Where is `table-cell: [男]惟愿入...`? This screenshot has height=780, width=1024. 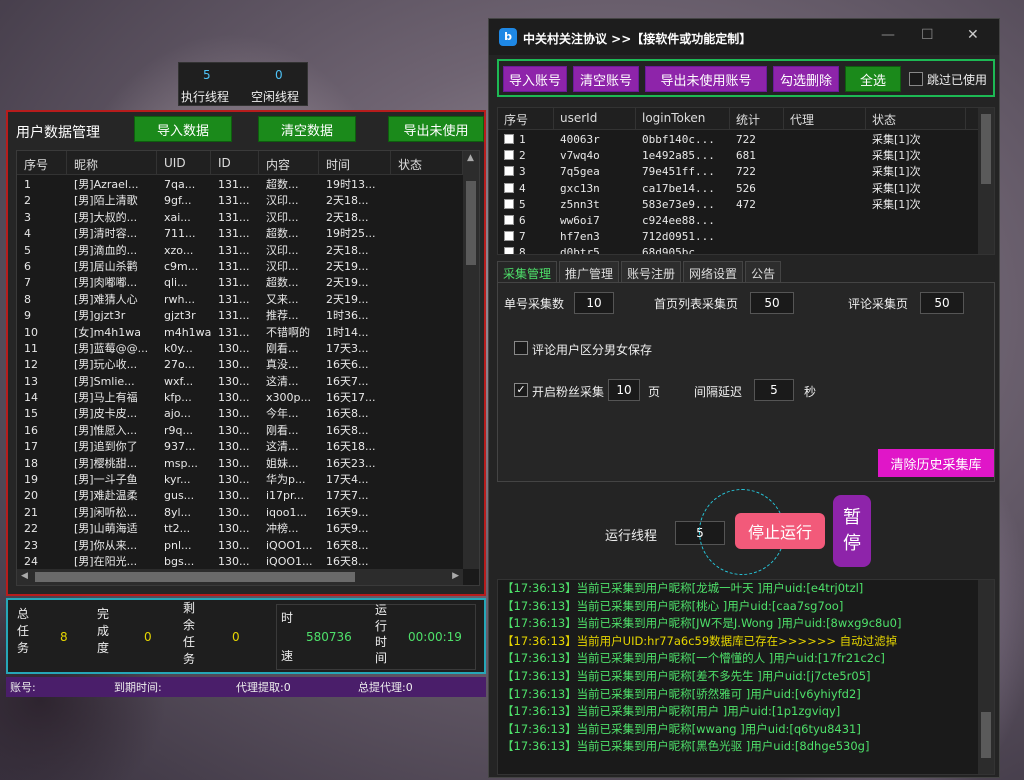 table-cell: [男]惟愿入... is located at coordinates (106, 430).